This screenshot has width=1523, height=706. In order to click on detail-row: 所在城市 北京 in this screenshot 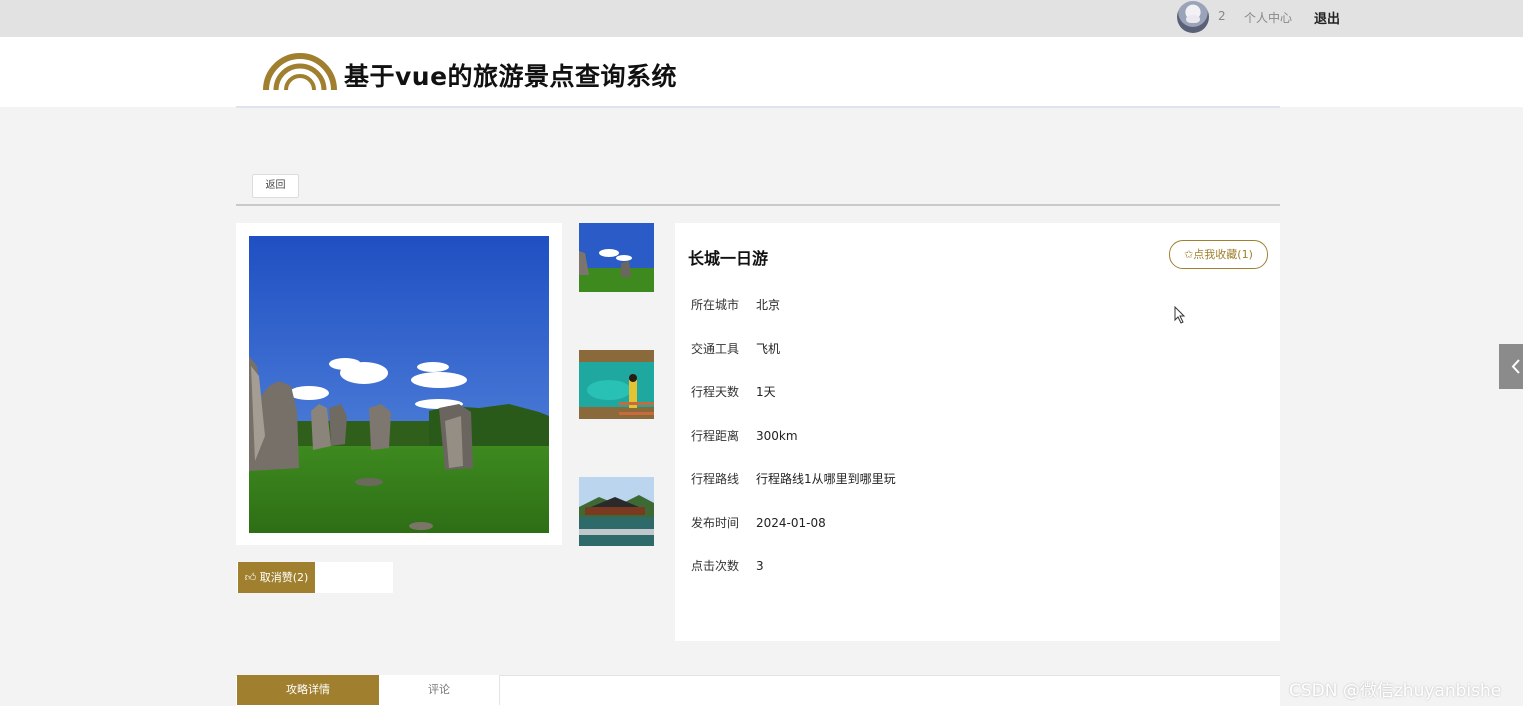, I will do `click(735, 304)`.